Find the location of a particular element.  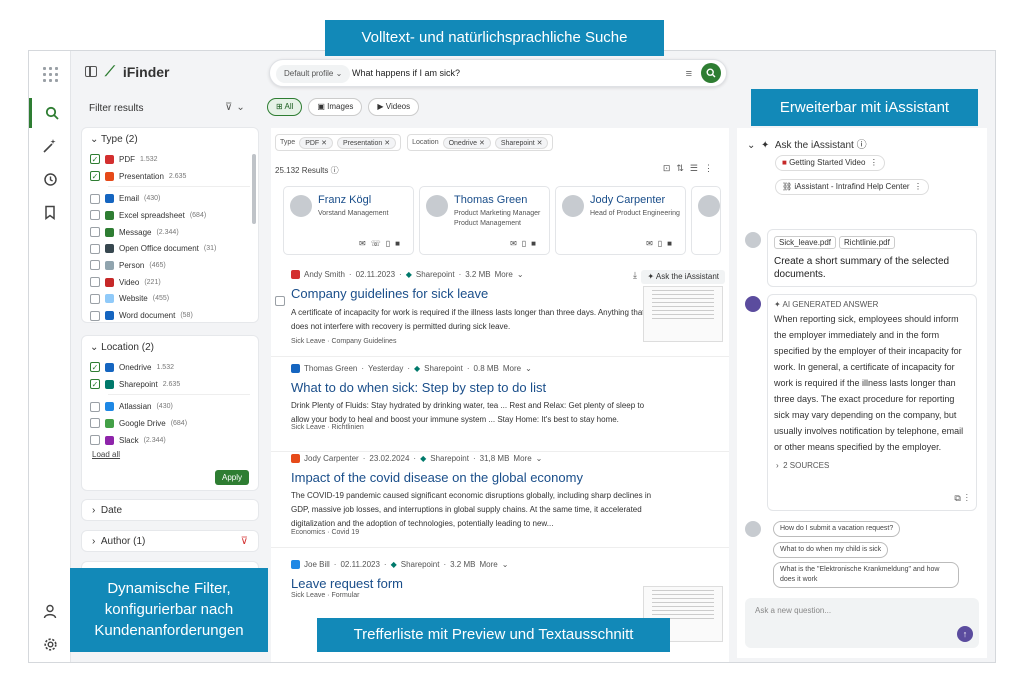

settings-gear-icon is located at coordinates (50, 644).